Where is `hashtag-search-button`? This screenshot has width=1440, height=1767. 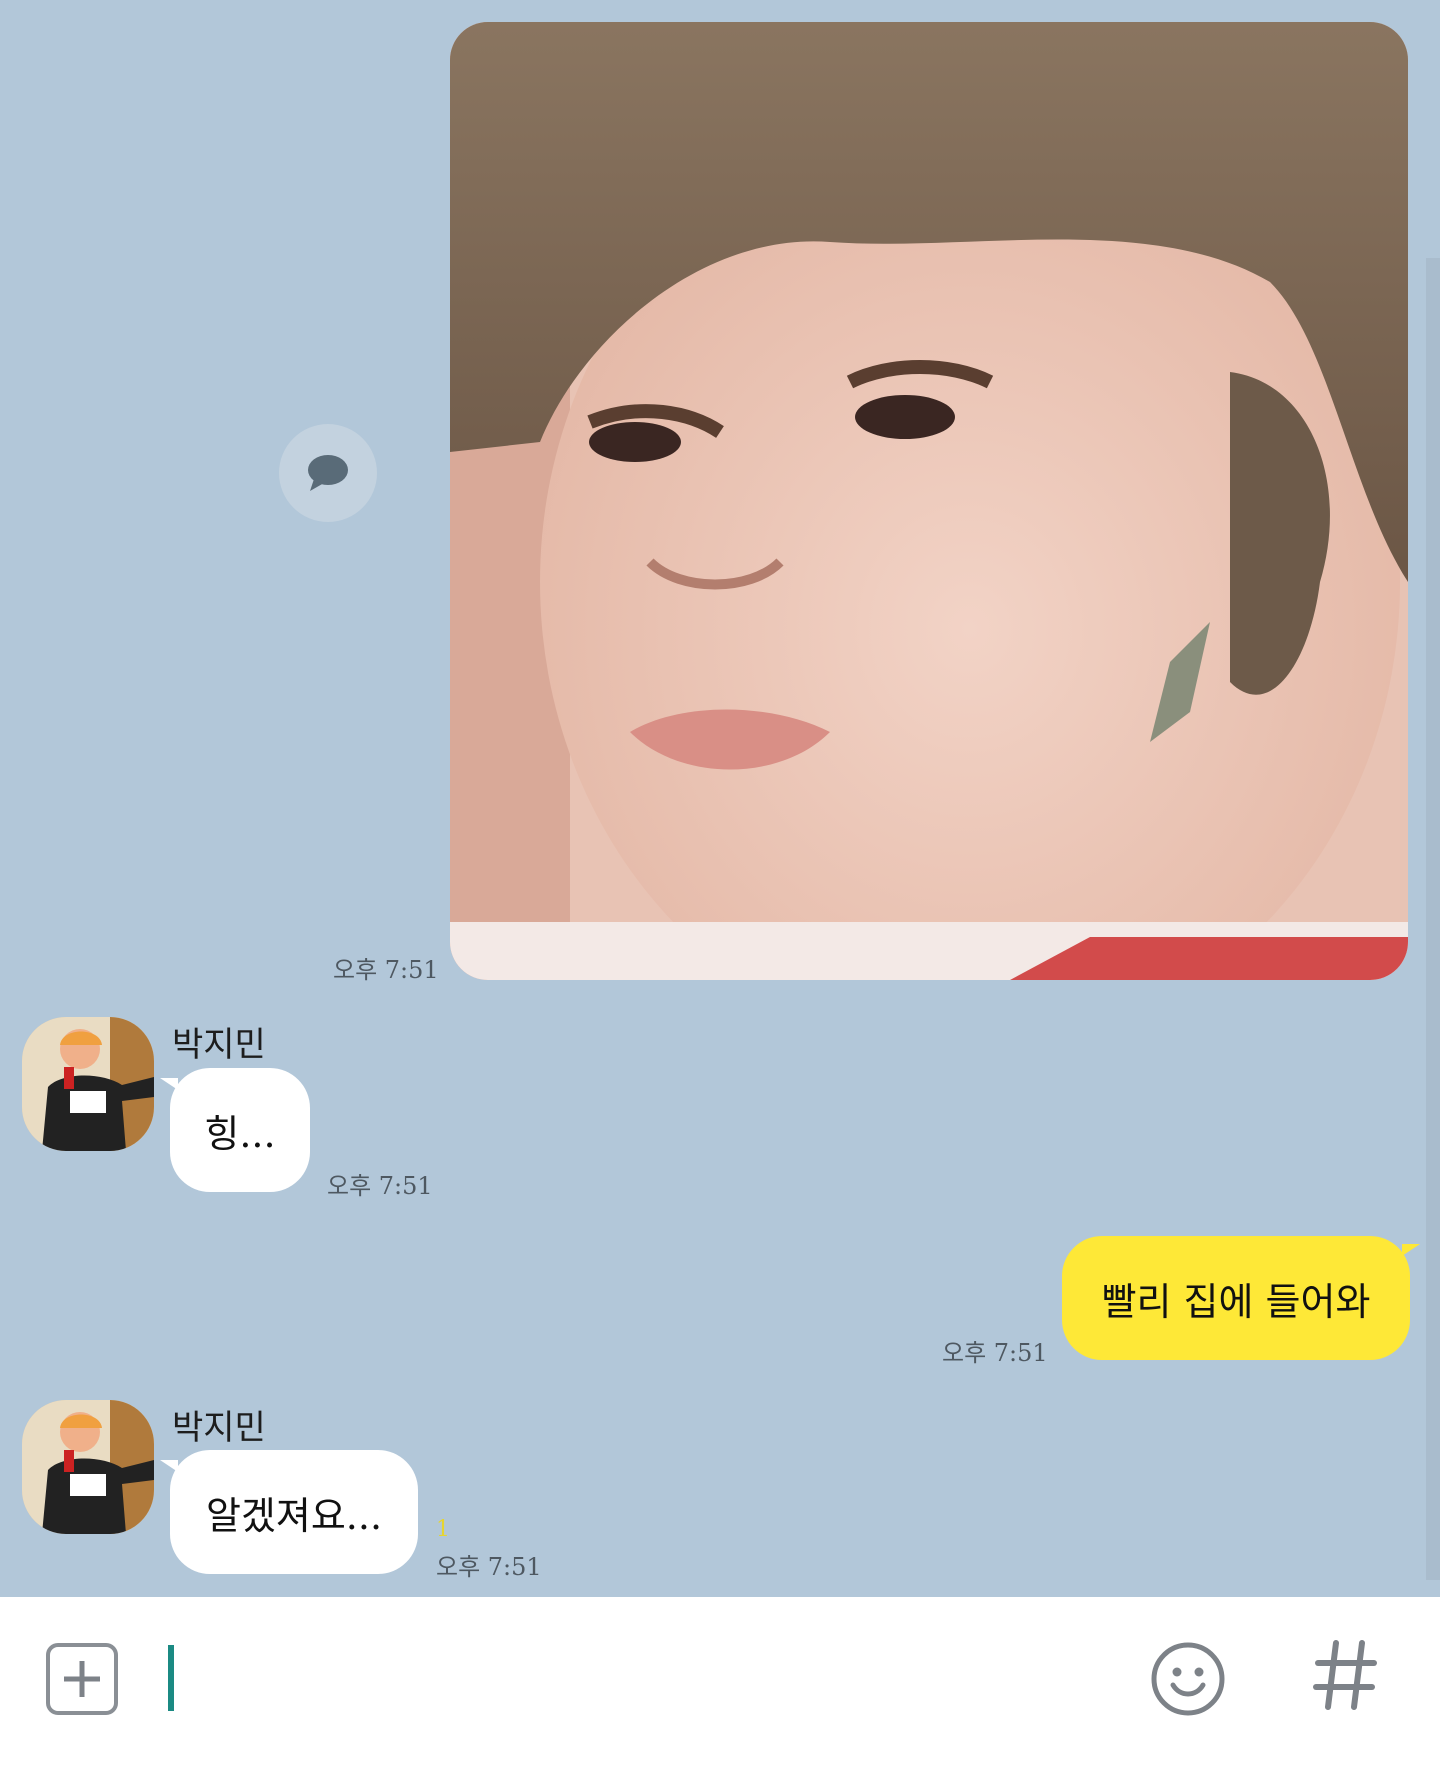 hashtag-search-button is located at coordinates (1345, 1675).